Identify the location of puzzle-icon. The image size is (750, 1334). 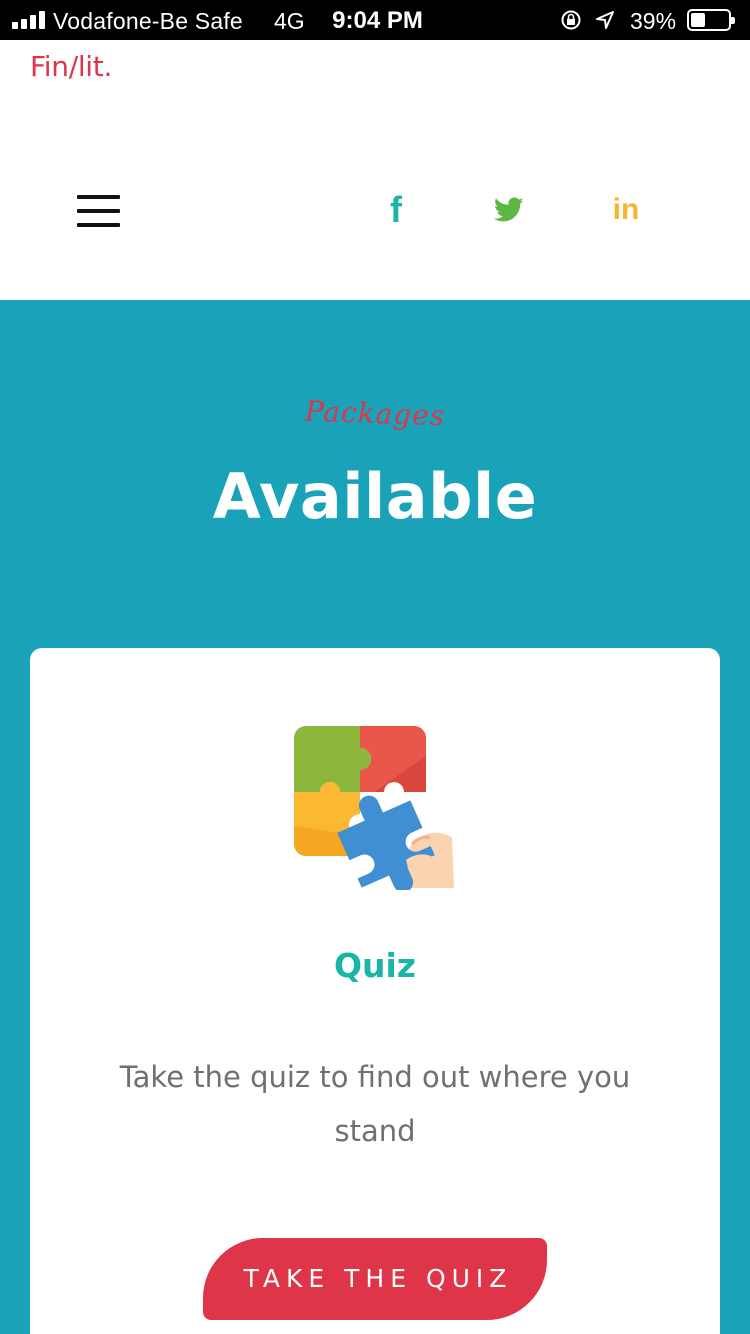
(374, 808).